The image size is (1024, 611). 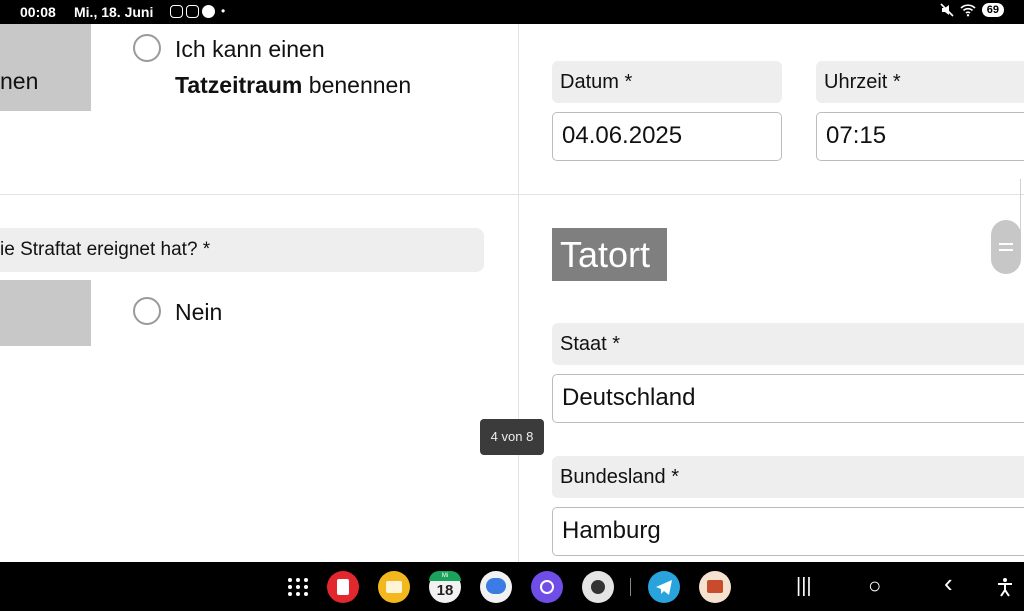 I want to click on battery-indicator: 69, so click(x=992, y=10).